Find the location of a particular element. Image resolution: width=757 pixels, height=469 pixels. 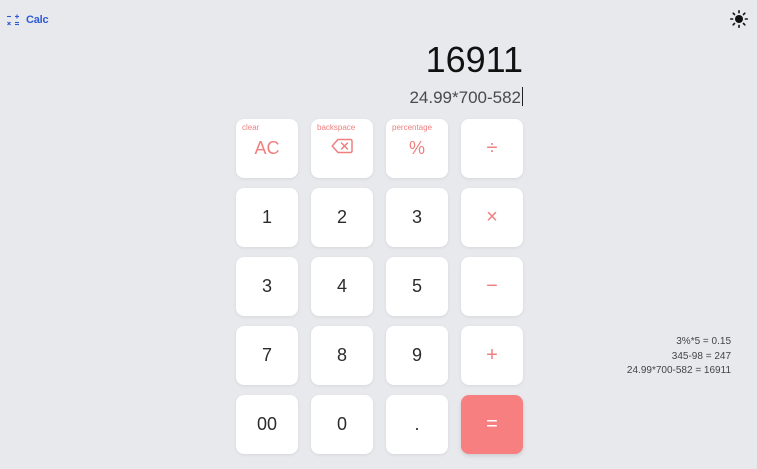

digit-label: 5 is located at coordinates (416, 286).